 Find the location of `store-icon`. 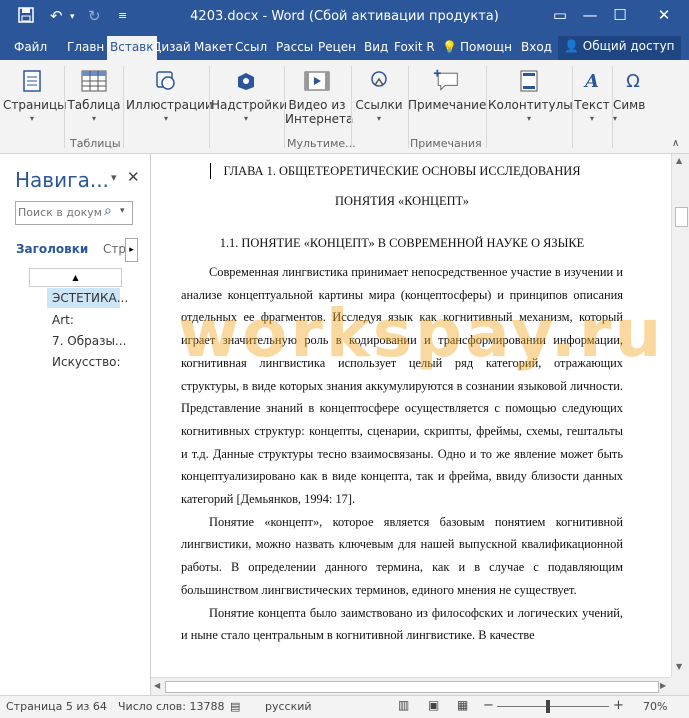

store-icon is located at coordinates (246, 81).